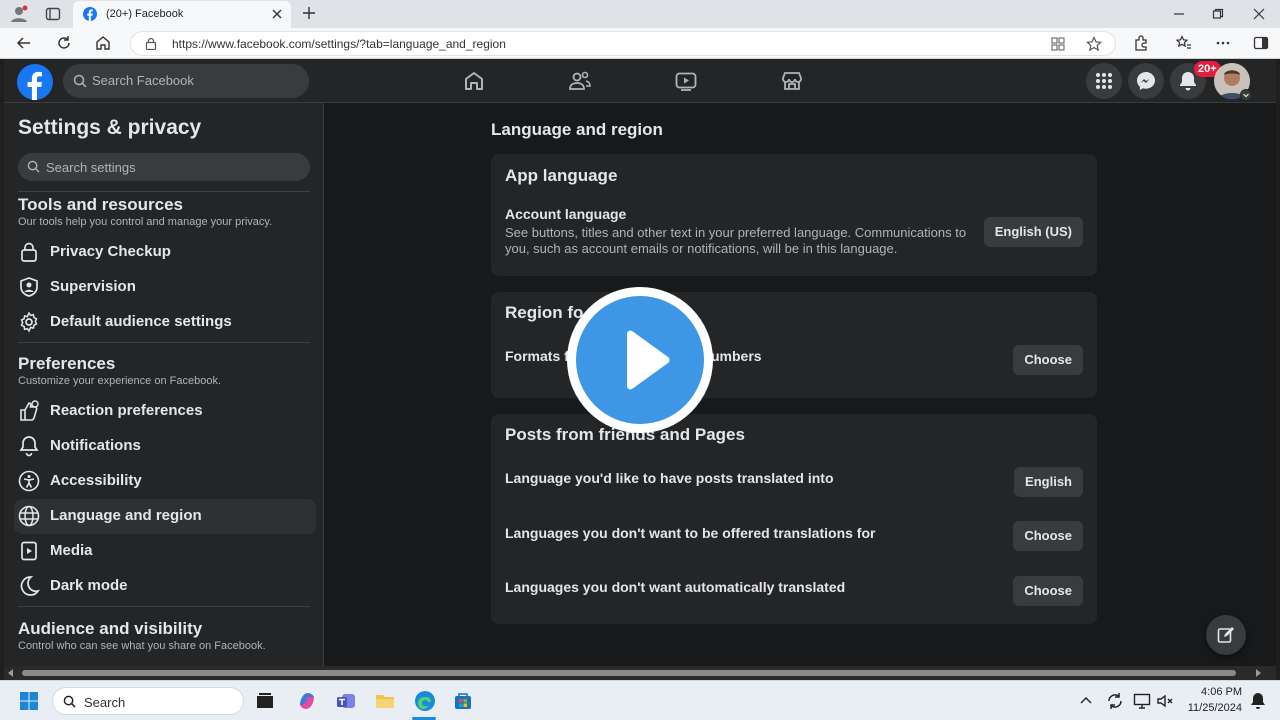  Describe the element at coordinates (71, 550) in the screenshot. I see `sidebar-item-label: Media` at that location.